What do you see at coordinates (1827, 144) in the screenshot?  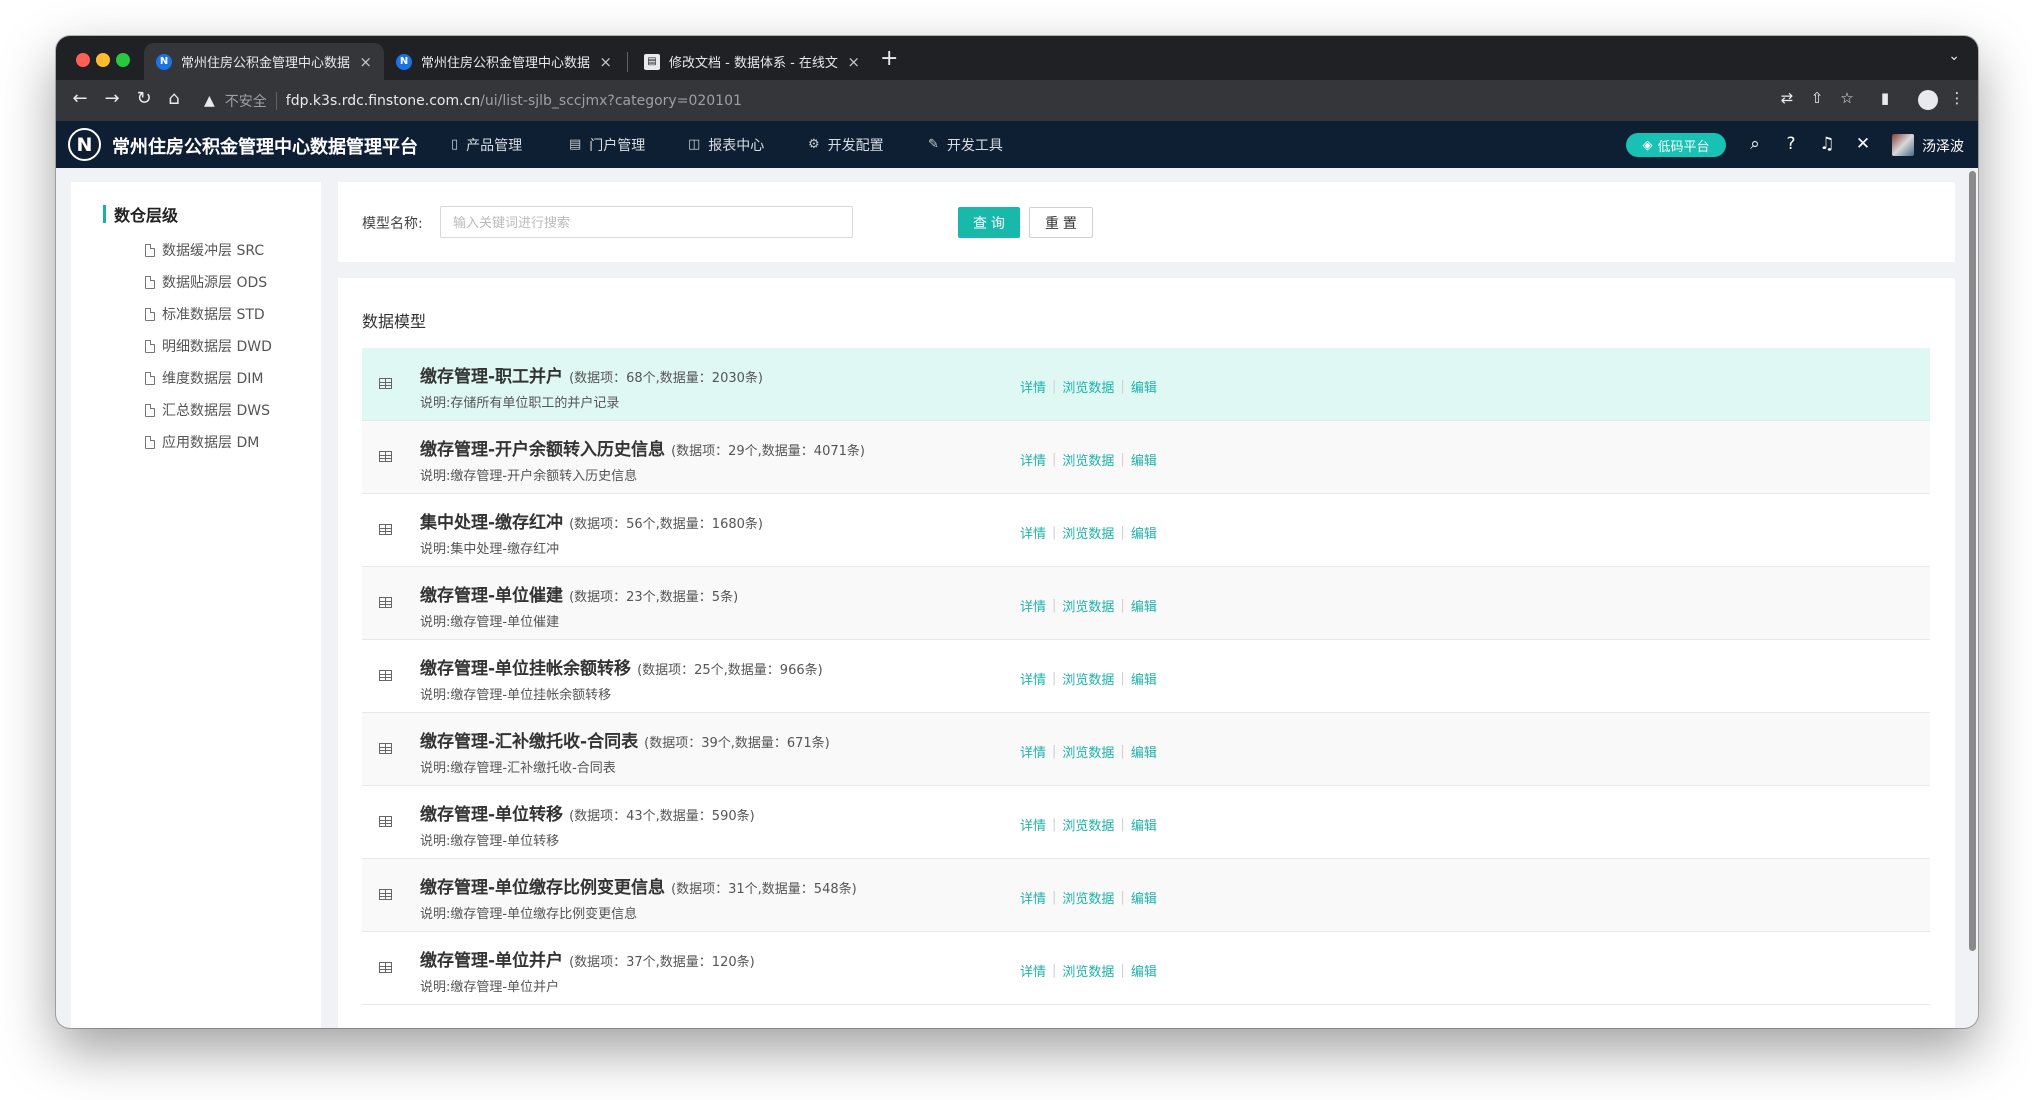 I see `bell-icon: ♫` at bounding box center [1827, 144].